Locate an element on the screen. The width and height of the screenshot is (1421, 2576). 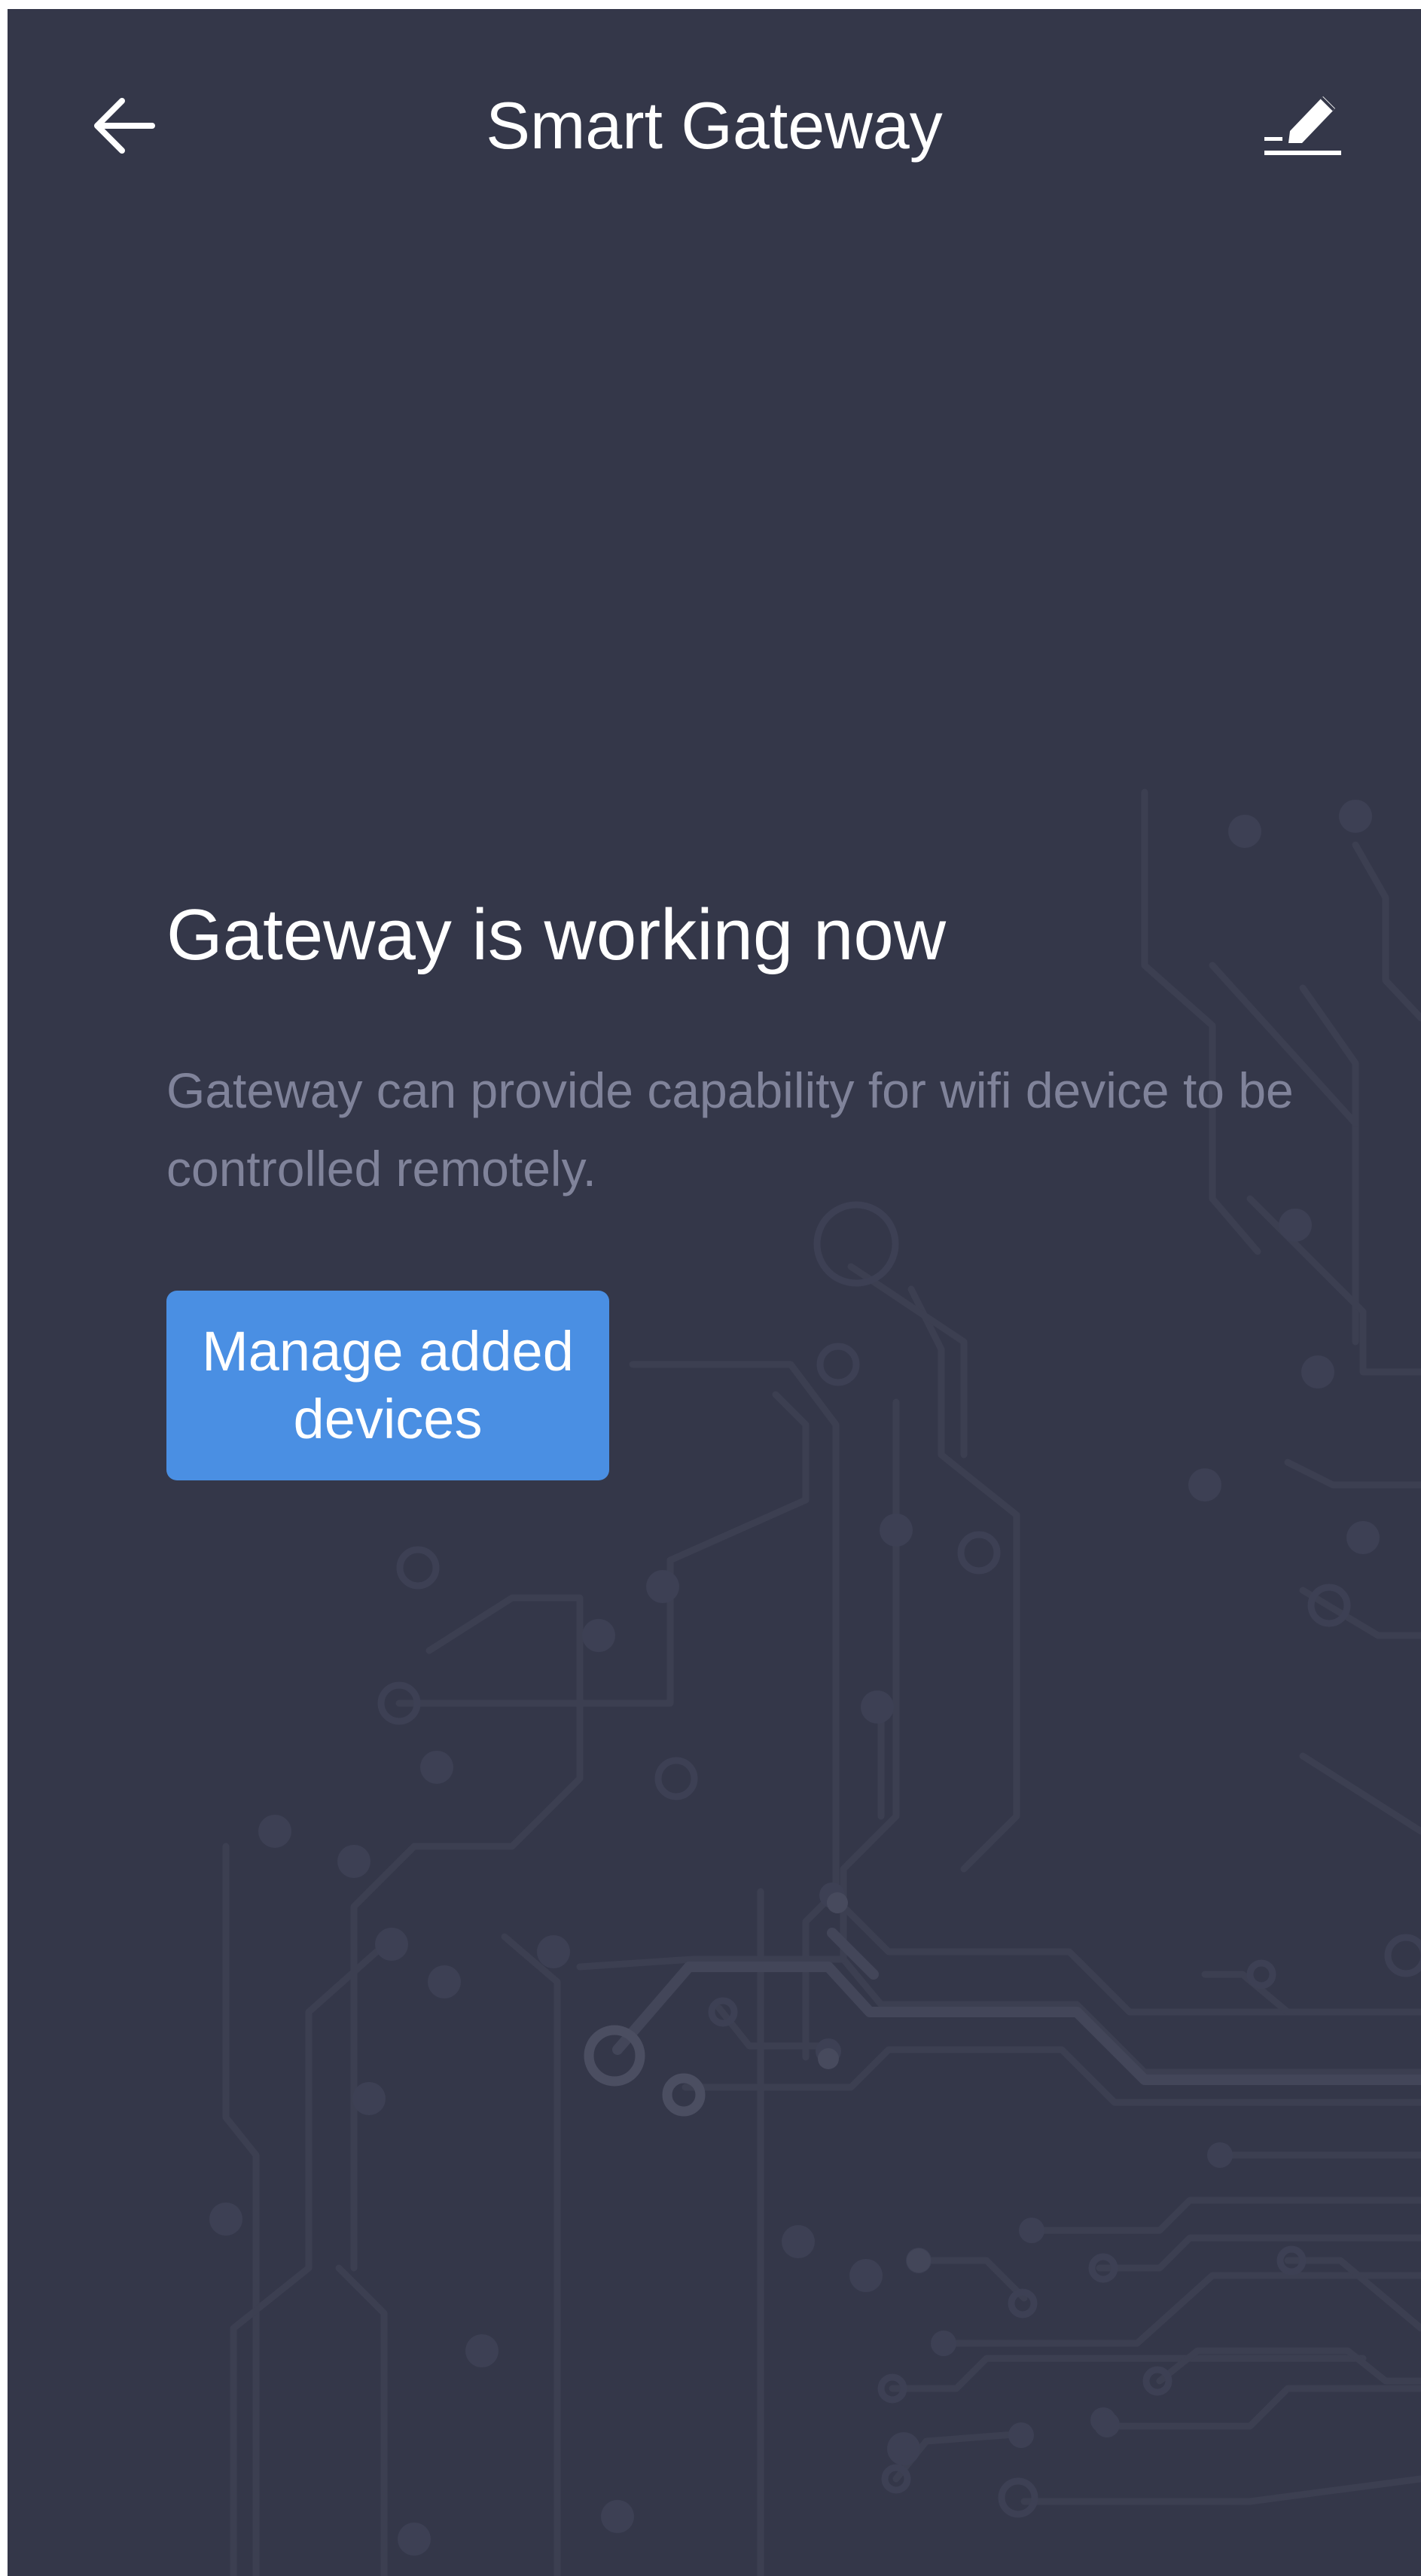
page-title: Smart Gateway is located at coordinates (714, 125).